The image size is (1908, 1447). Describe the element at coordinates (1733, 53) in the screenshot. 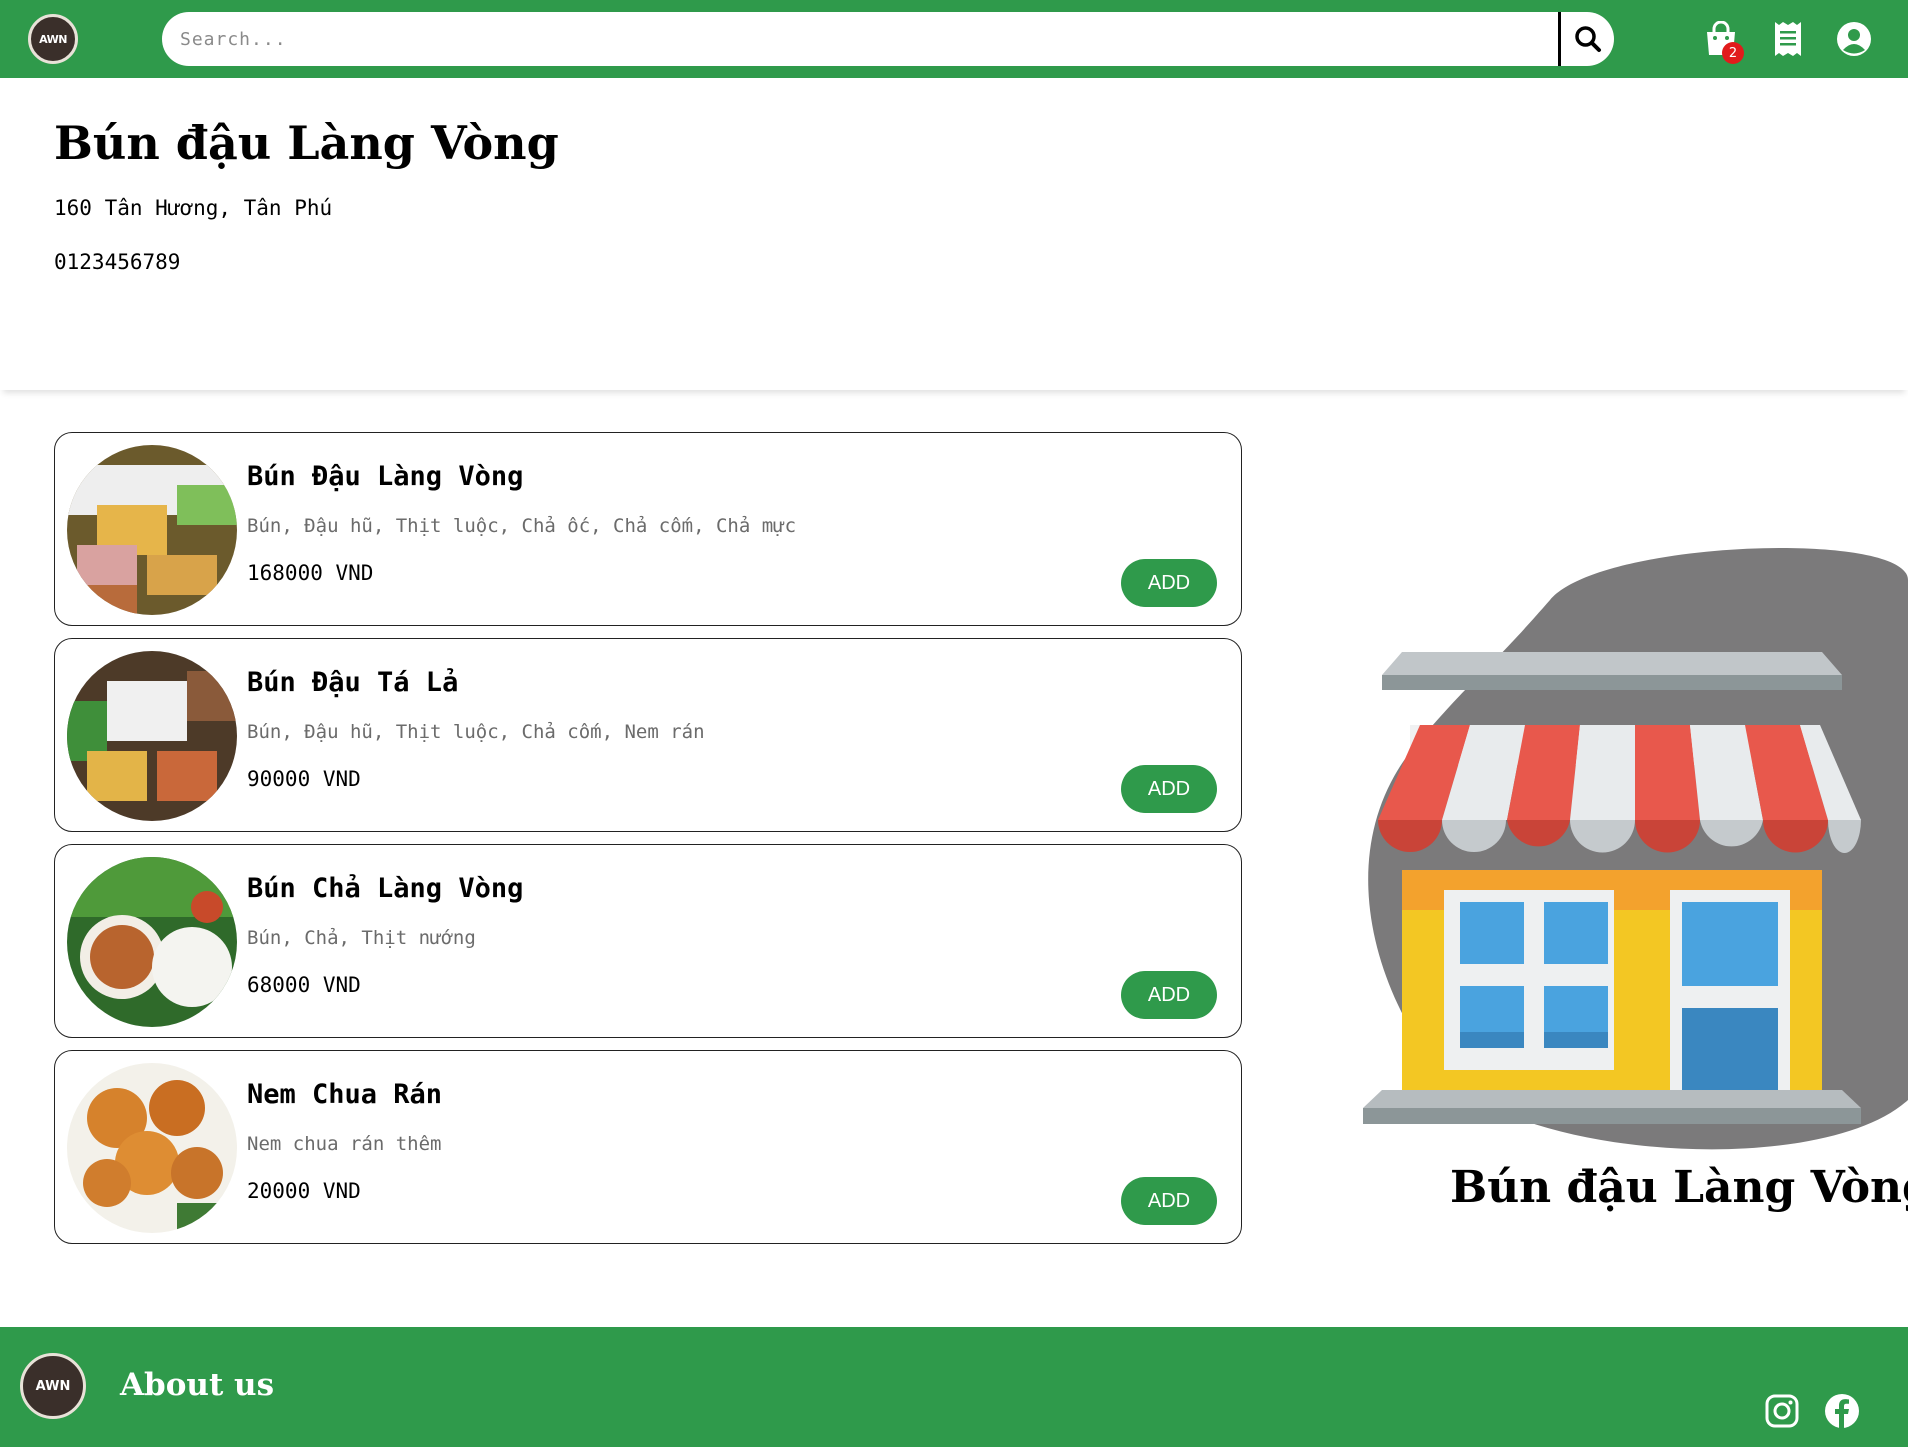

I see `cart-count-badge: 2` at that location.